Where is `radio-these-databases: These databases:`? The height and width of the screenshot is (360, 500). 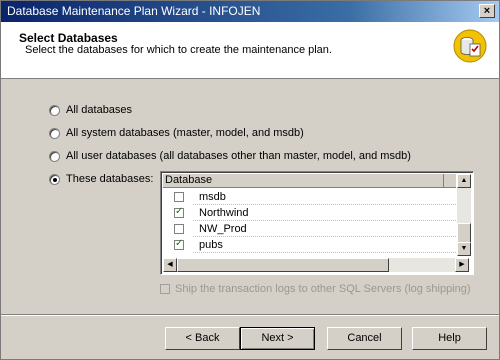
radio-these-databases: These databases: is located at coordinates (101, 179).